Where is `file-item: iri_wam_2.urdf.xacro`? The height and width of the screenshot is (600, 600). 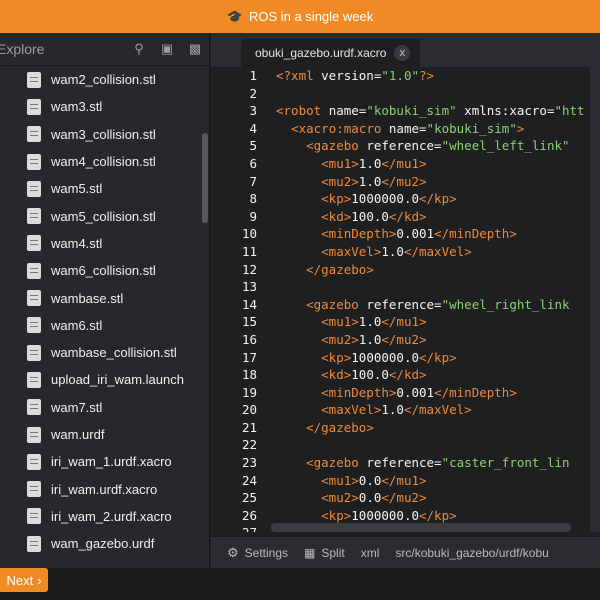 file-item: iri_wam_2.urdf.xacro is located at coordinates (104, 516).